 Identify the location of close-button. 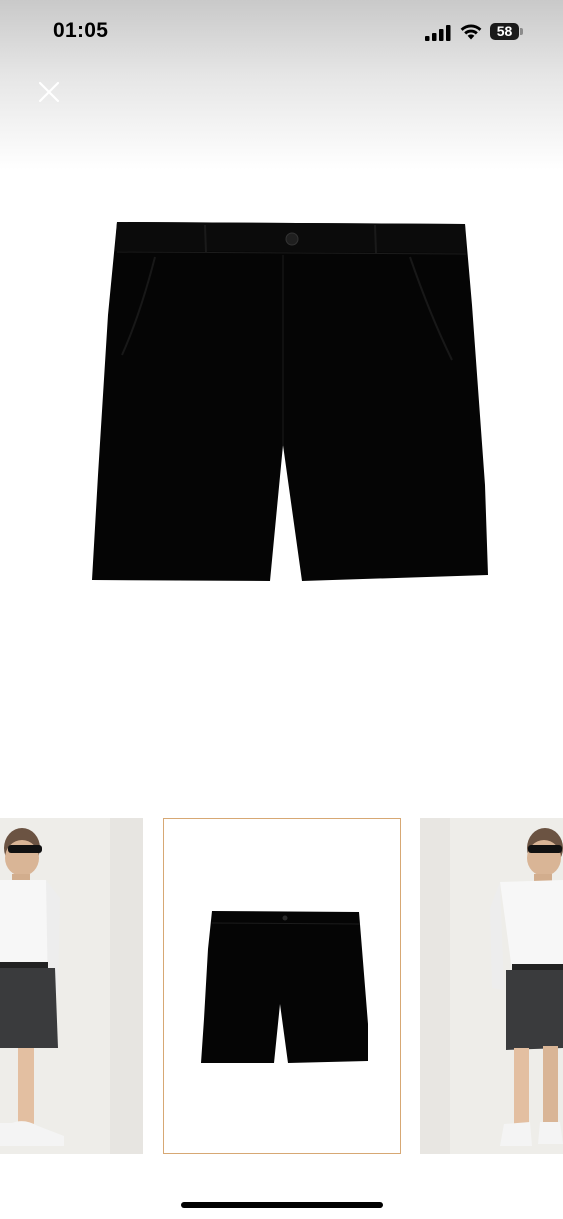
(49, 92).